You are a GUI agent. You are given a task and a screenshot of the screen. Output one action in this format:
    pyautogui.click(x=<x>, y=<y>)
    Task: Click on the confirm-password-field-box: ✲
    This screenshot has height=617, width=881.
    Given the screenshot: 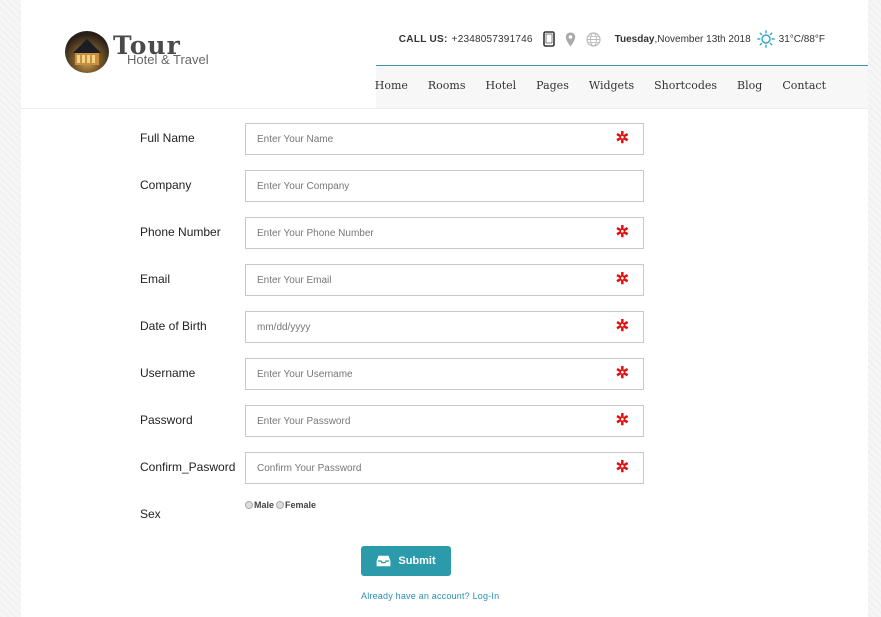 What is the action you would take?
    pyautogui.click(x=444, y=468)
    